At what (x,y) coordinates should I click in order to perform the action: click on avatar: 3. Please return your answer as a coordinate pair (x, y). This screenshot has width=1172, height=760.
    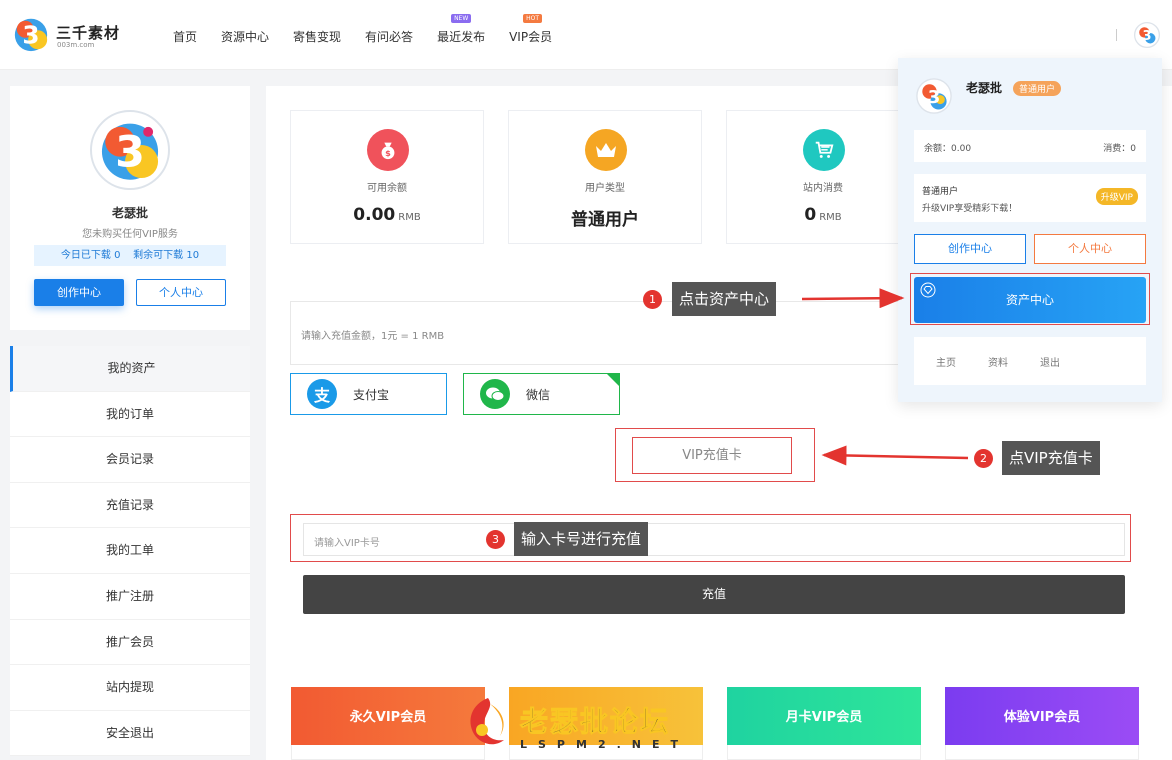
    Looking at the image, I should click on (130, 150).